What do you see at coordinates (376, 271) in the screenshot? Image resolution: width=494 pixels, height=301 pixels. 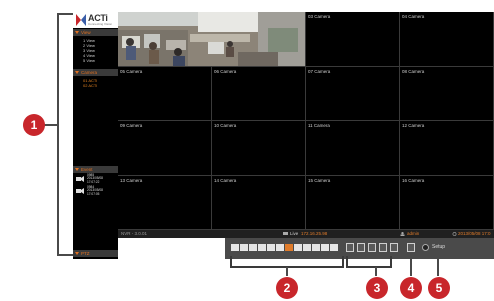 I see `callout-3-connector` at bounding box center [376, 271].